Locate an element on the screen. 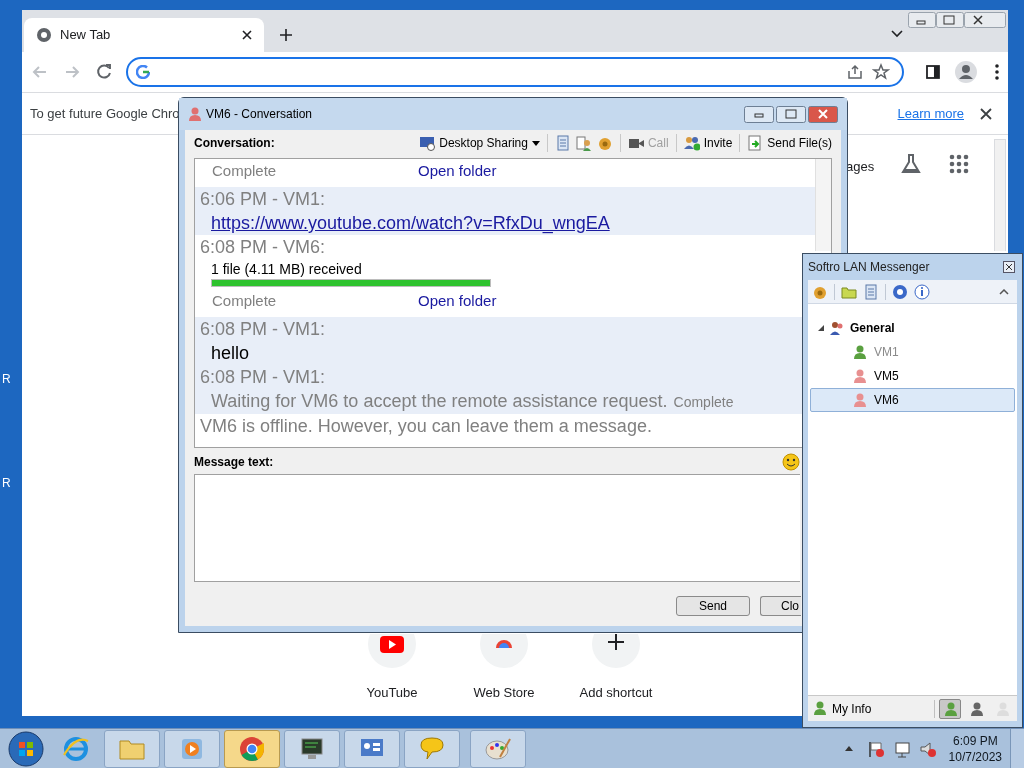 This screenshot has width=1024, height=768. send-files-button: Send File(s) is located at coordinates (789, 143).